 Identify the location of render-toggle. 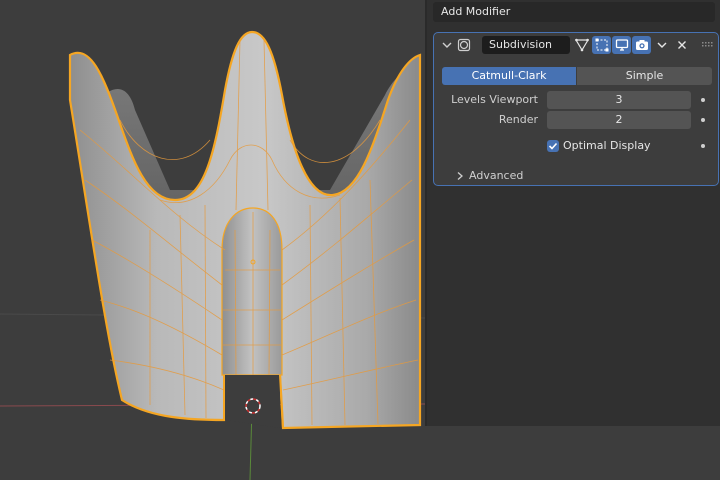
(641, 45).